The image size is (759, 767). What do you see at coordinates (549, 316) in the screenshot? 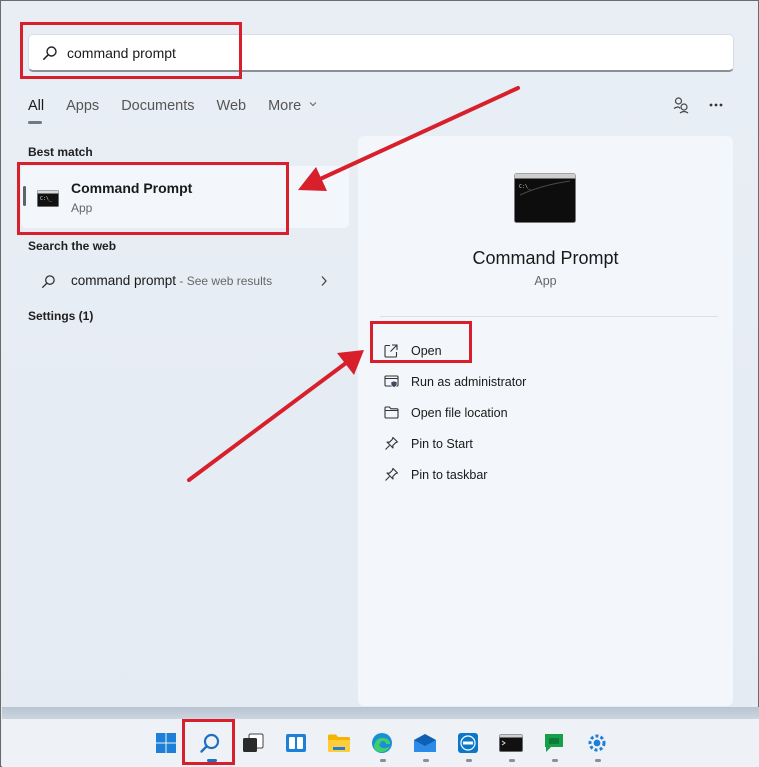
I see `preview-divider` at bounding box center [549, 316].